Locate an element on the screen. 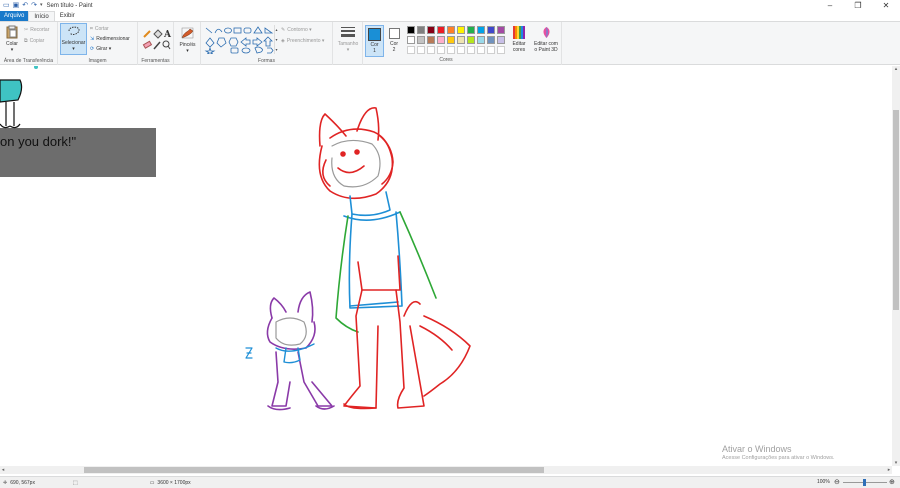 This screenshot has width=900, height=488. cut-button: ✂ Recortar is located at coordinates (36, 30).